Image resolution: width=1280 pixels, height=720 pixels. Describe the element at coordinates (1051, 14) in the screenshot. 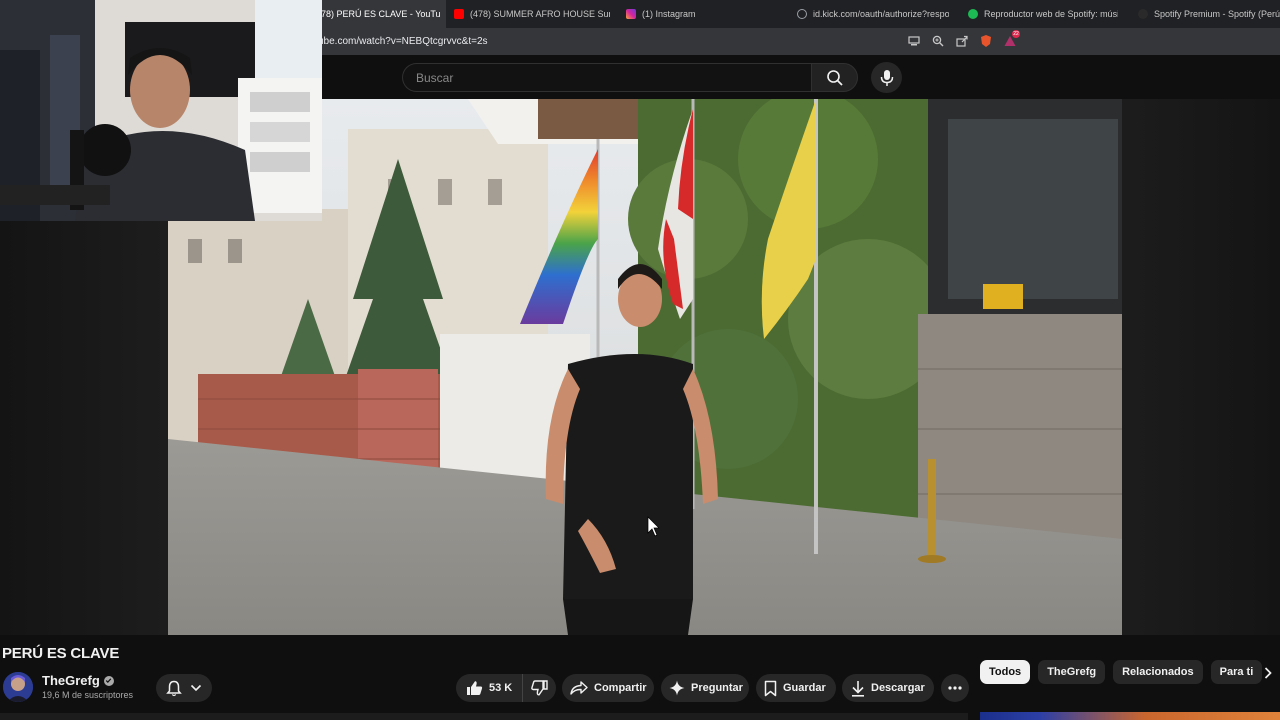

I see `tab-title: Reproductor web de Spotify: música` at that location.